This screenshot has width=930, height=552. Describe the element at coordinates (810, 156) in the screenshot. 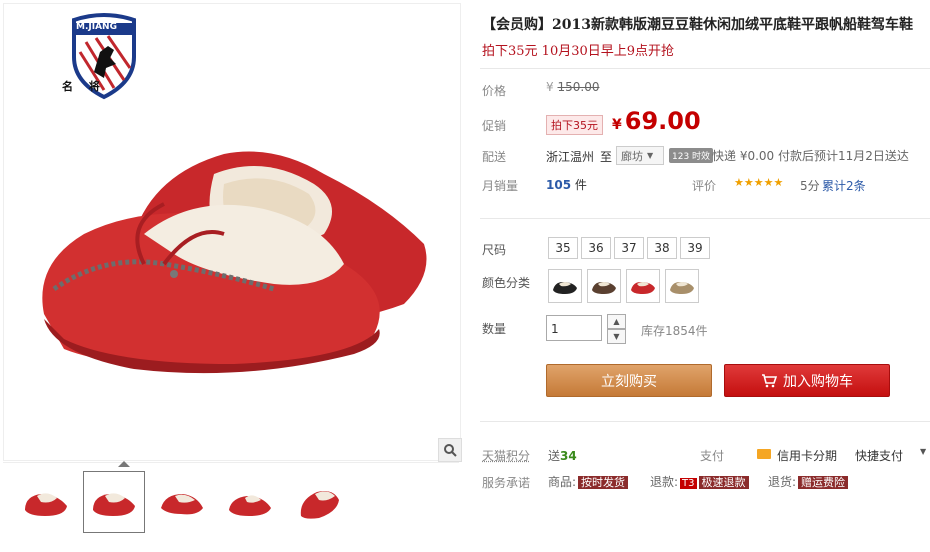

I see `delivery-detail: 快递 ¥0.00 付款后预计11月2日送达` at that location.